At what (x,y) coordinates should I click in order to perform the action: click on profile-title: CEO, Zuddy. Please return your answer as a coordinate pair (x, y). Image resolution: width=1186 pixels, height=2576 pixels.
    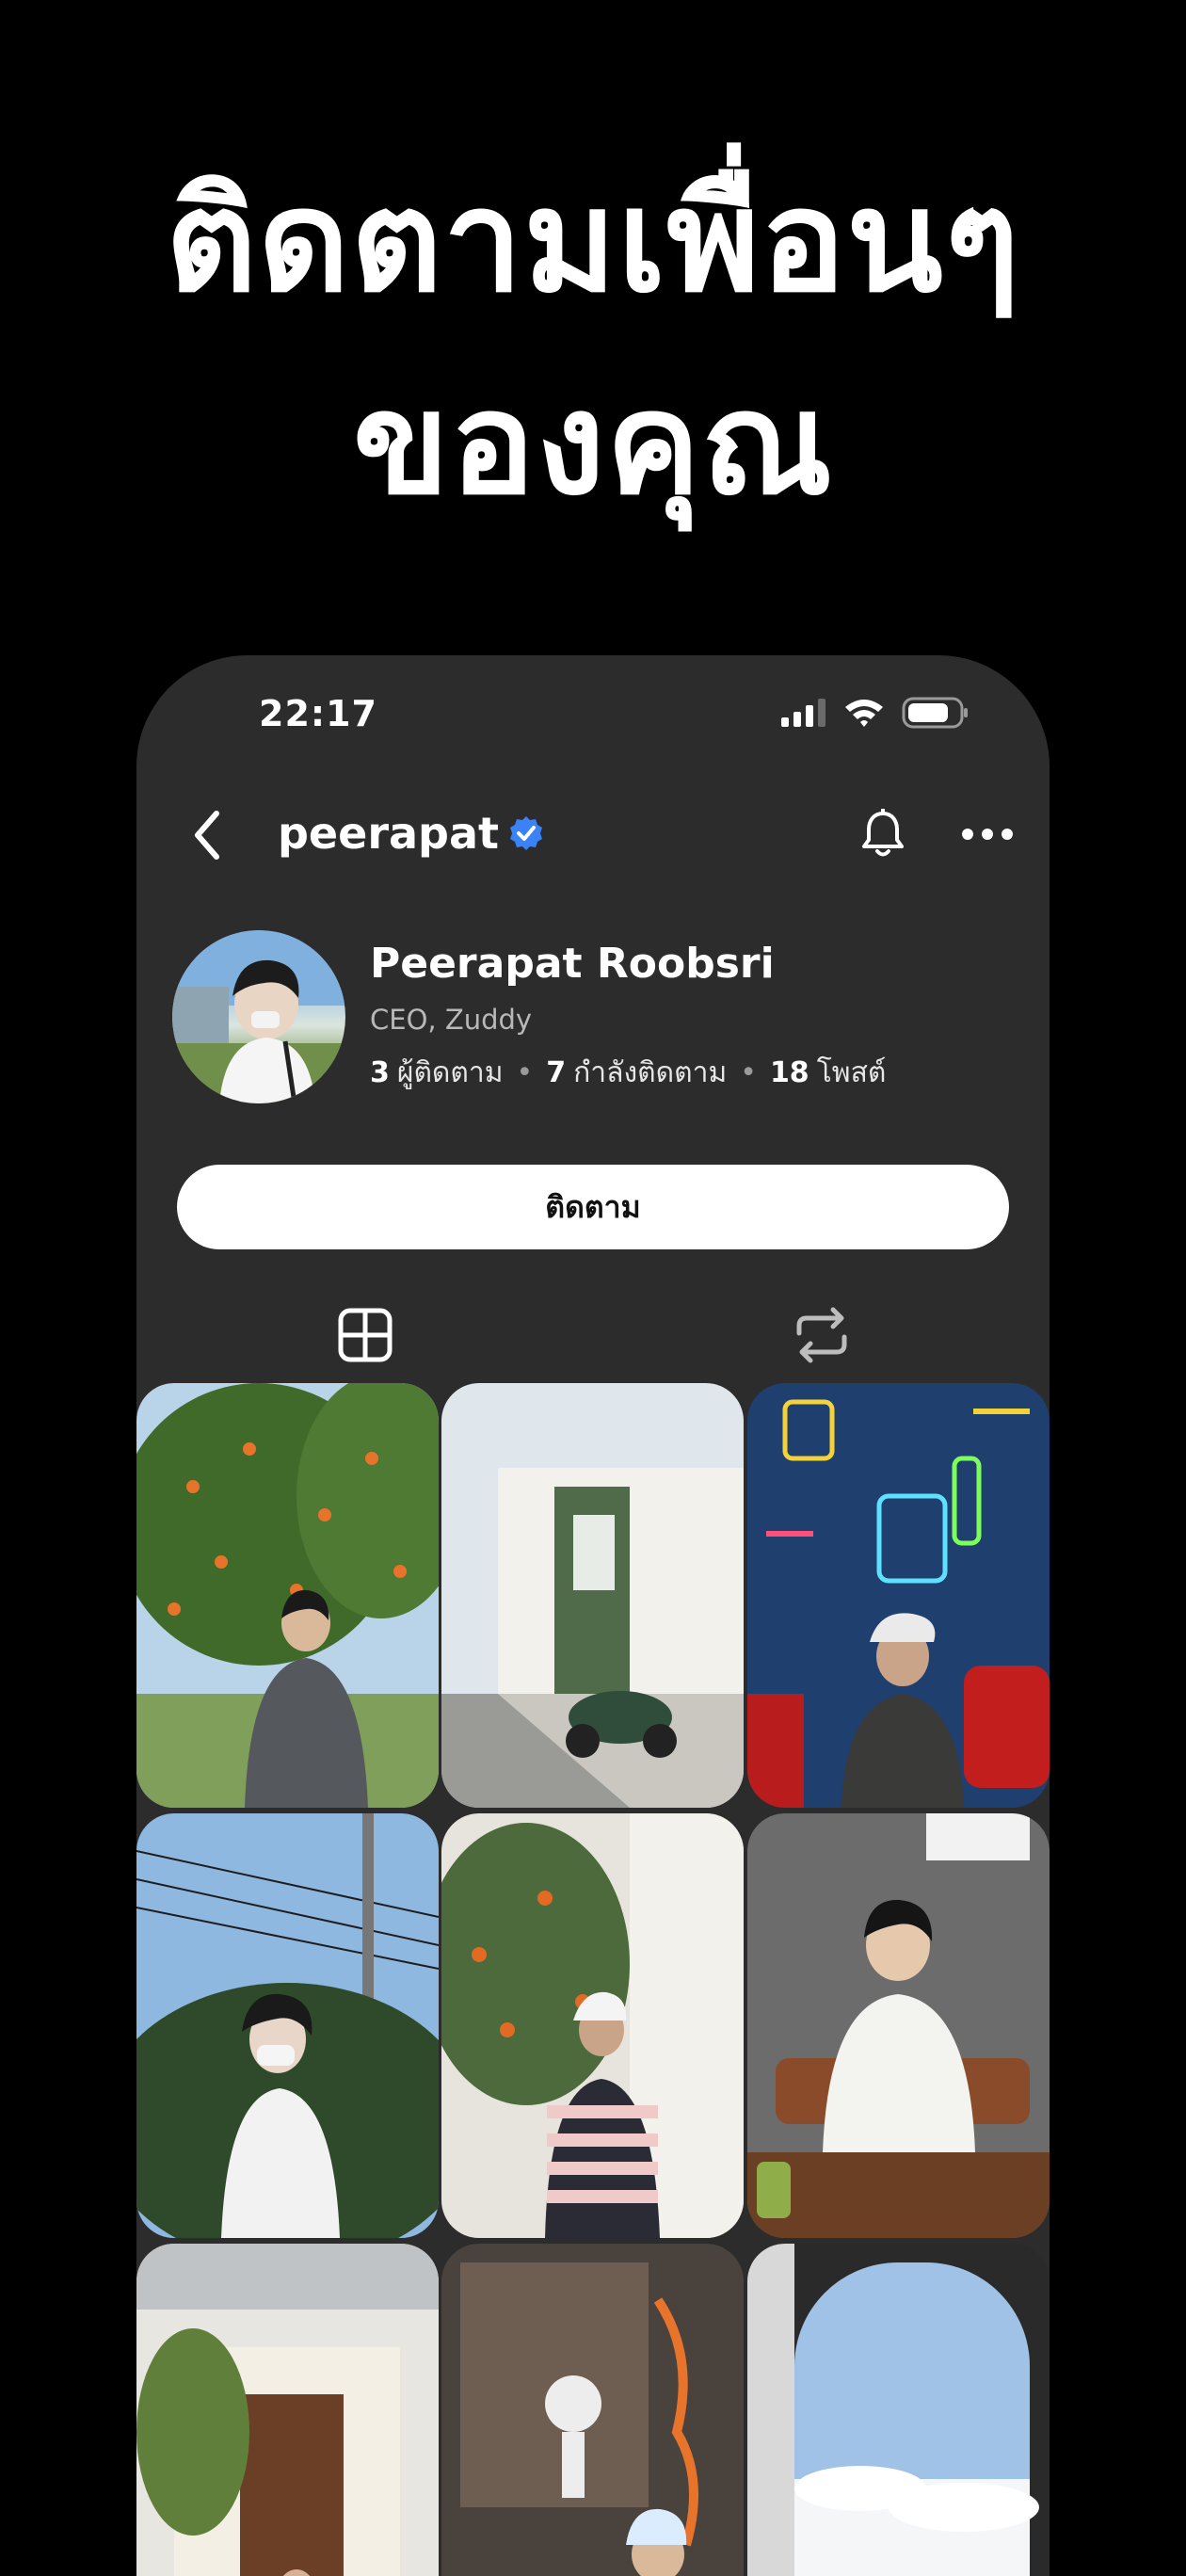
    Looking at the image, I should click on (451, 1020).